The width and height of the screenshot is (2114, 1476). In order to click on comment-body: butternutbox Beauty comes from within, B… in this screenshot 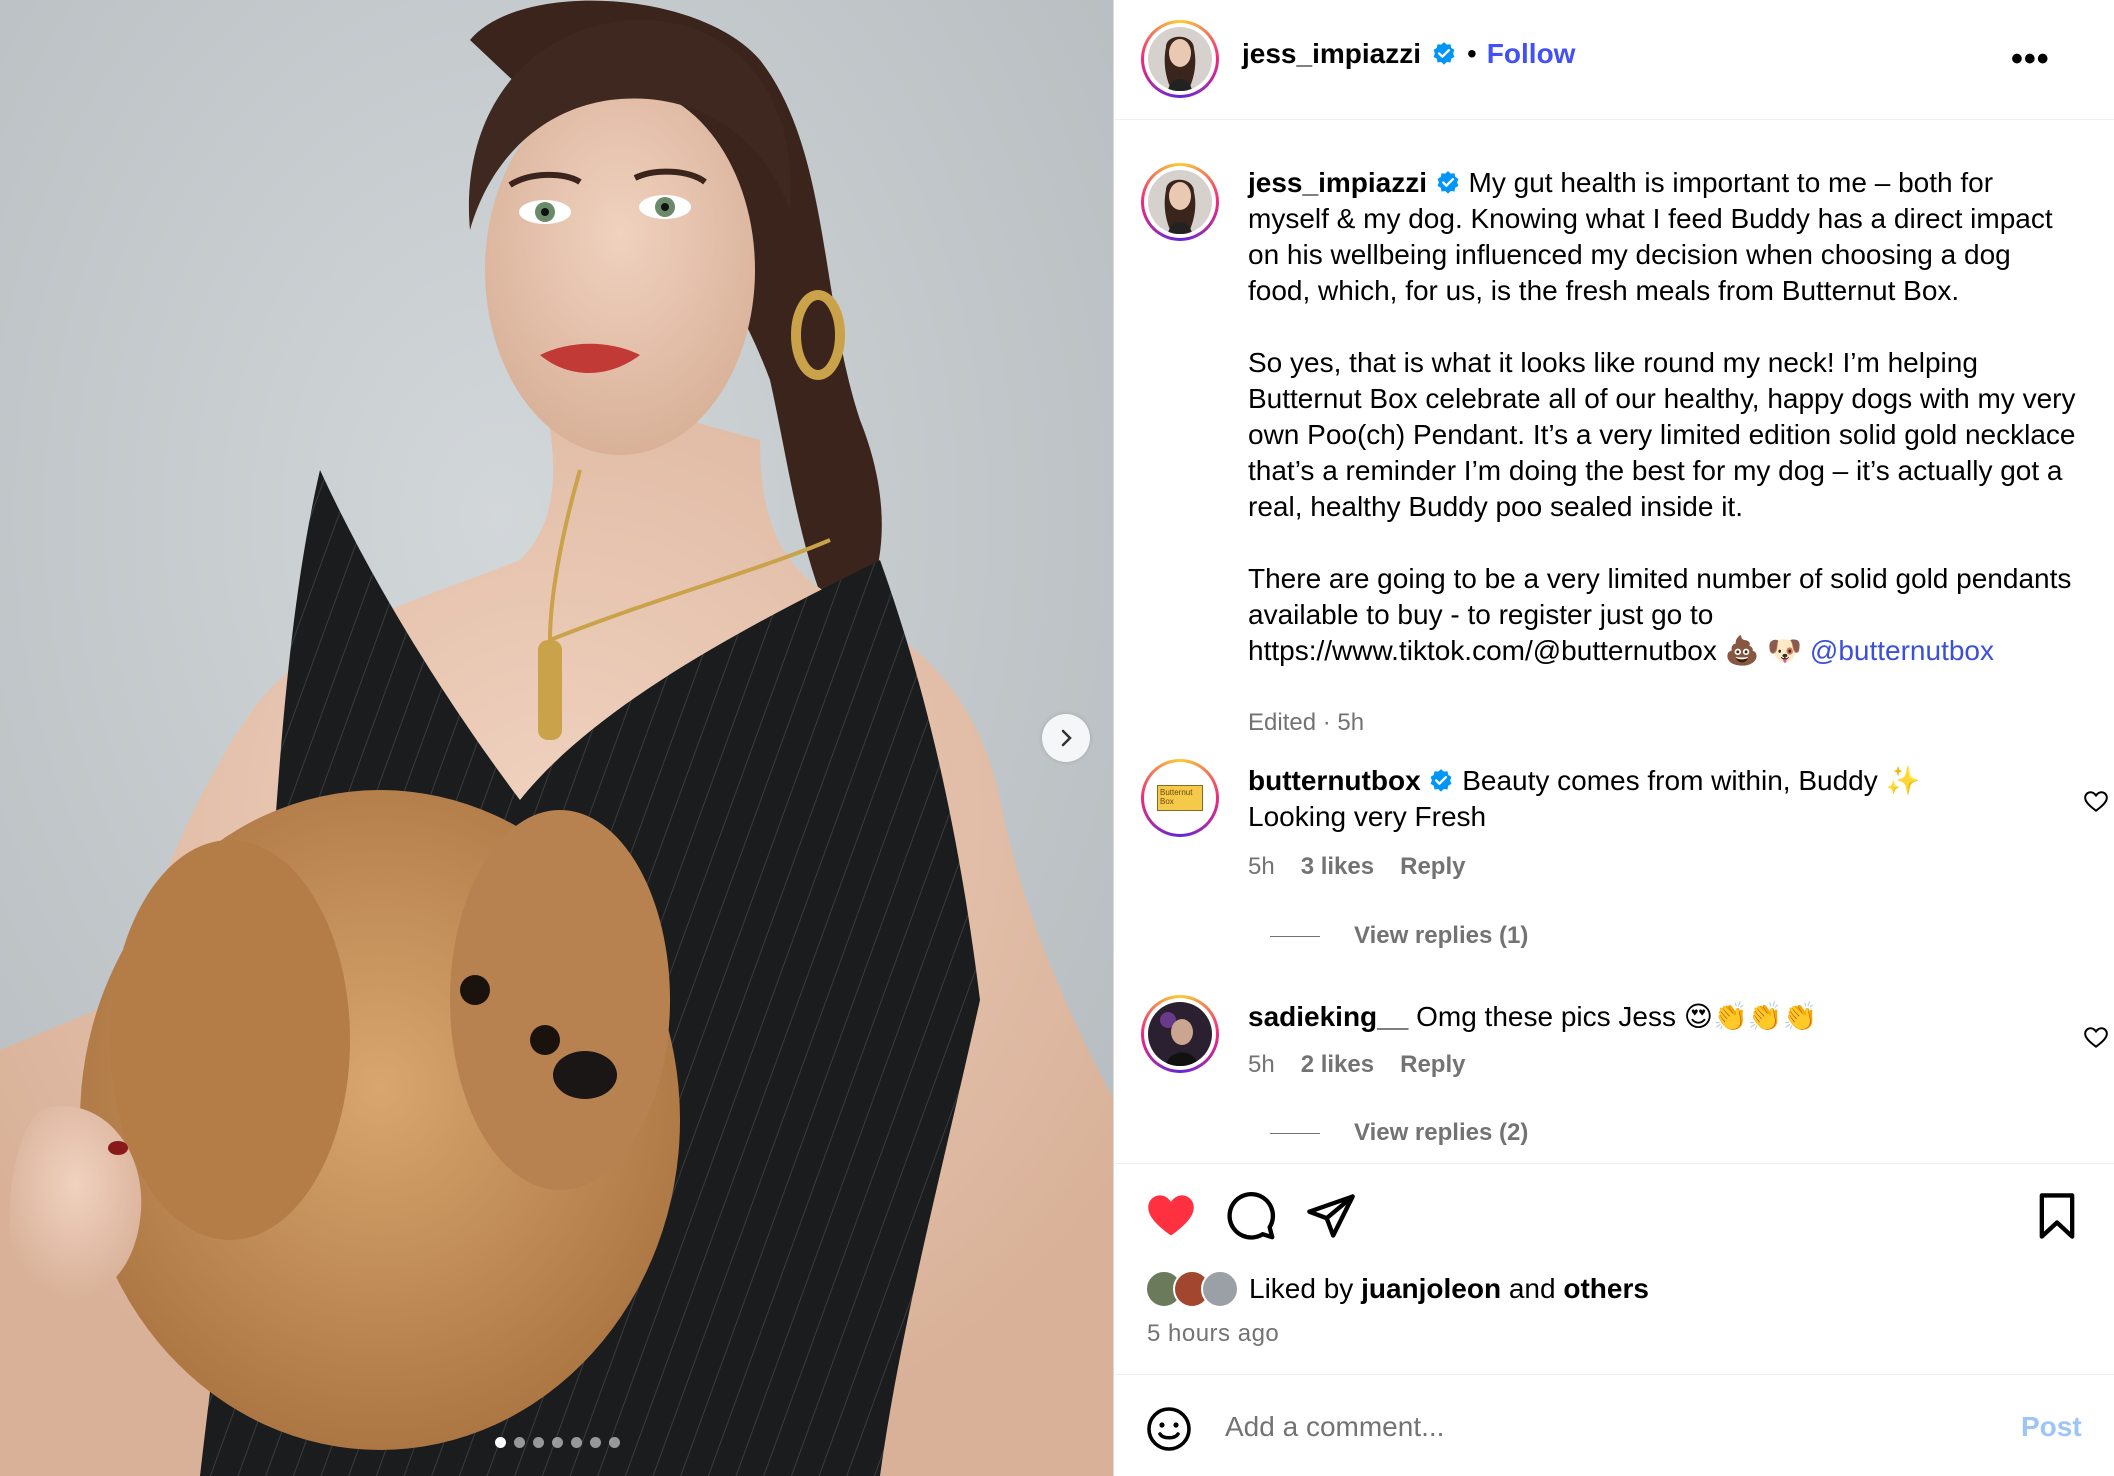, I will do `click(1613, 799)`.